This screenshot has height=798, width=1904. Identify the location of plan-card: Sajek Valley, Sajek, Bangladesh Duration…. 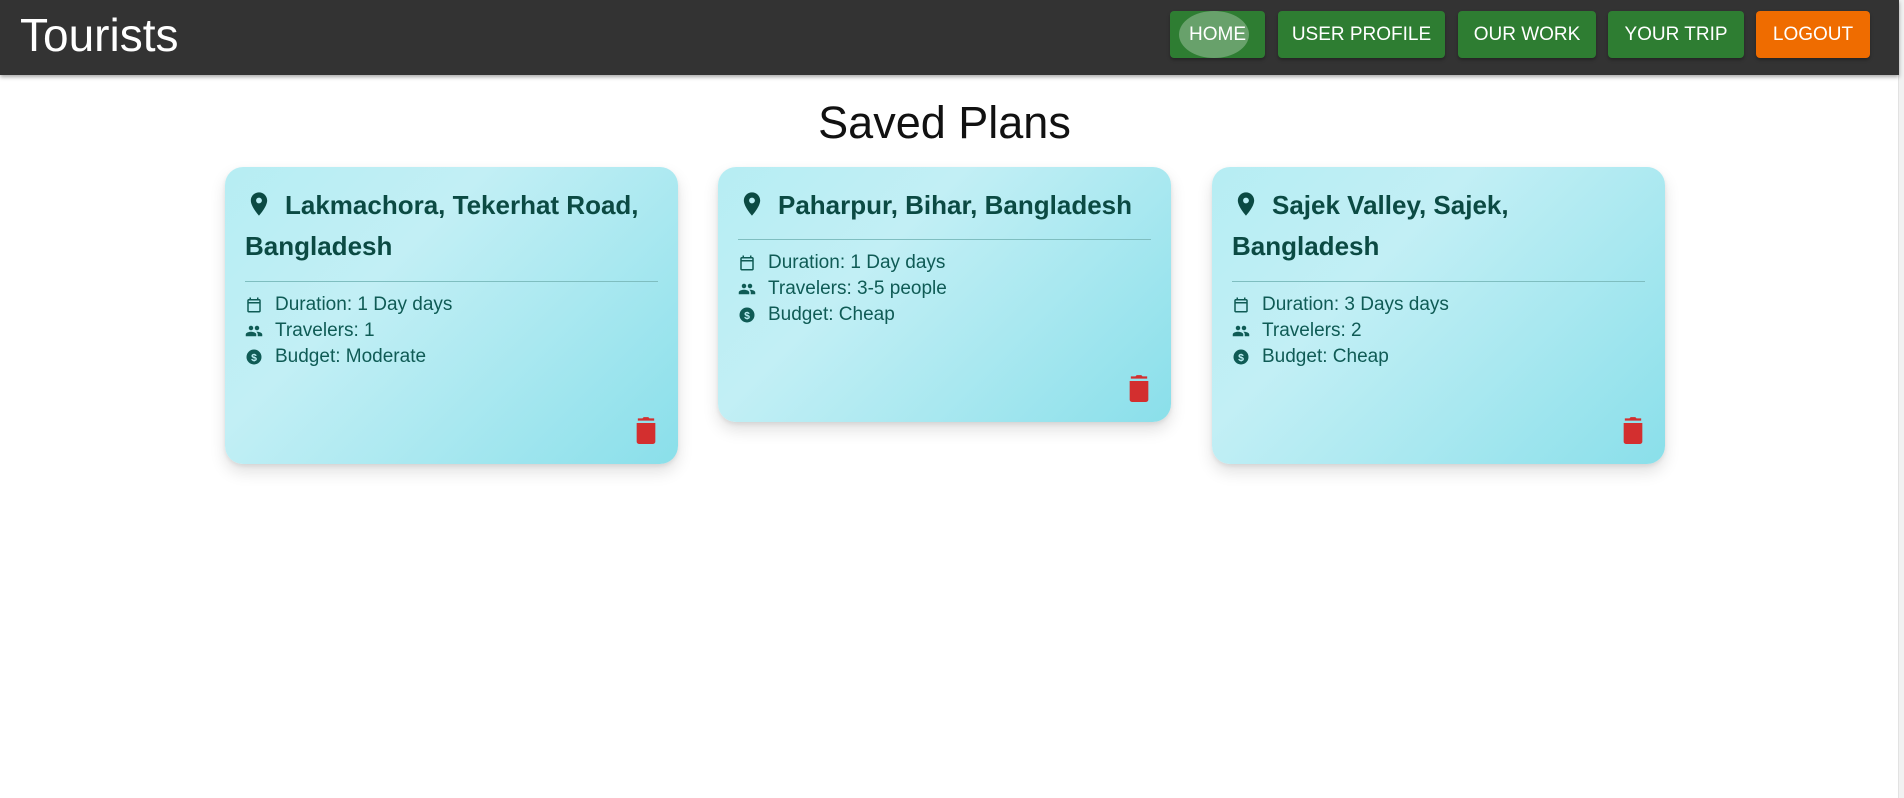
(1438, 315).